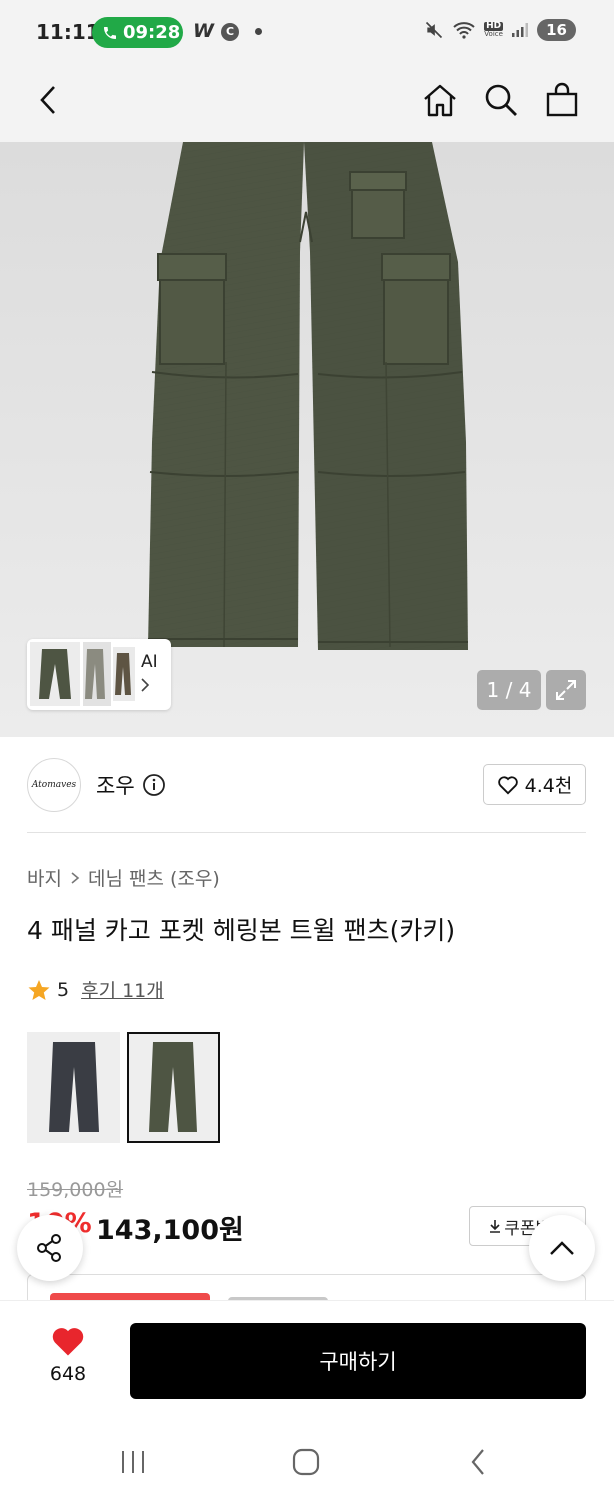  I want to click on battery-indicator: 16, so click(556, 30).